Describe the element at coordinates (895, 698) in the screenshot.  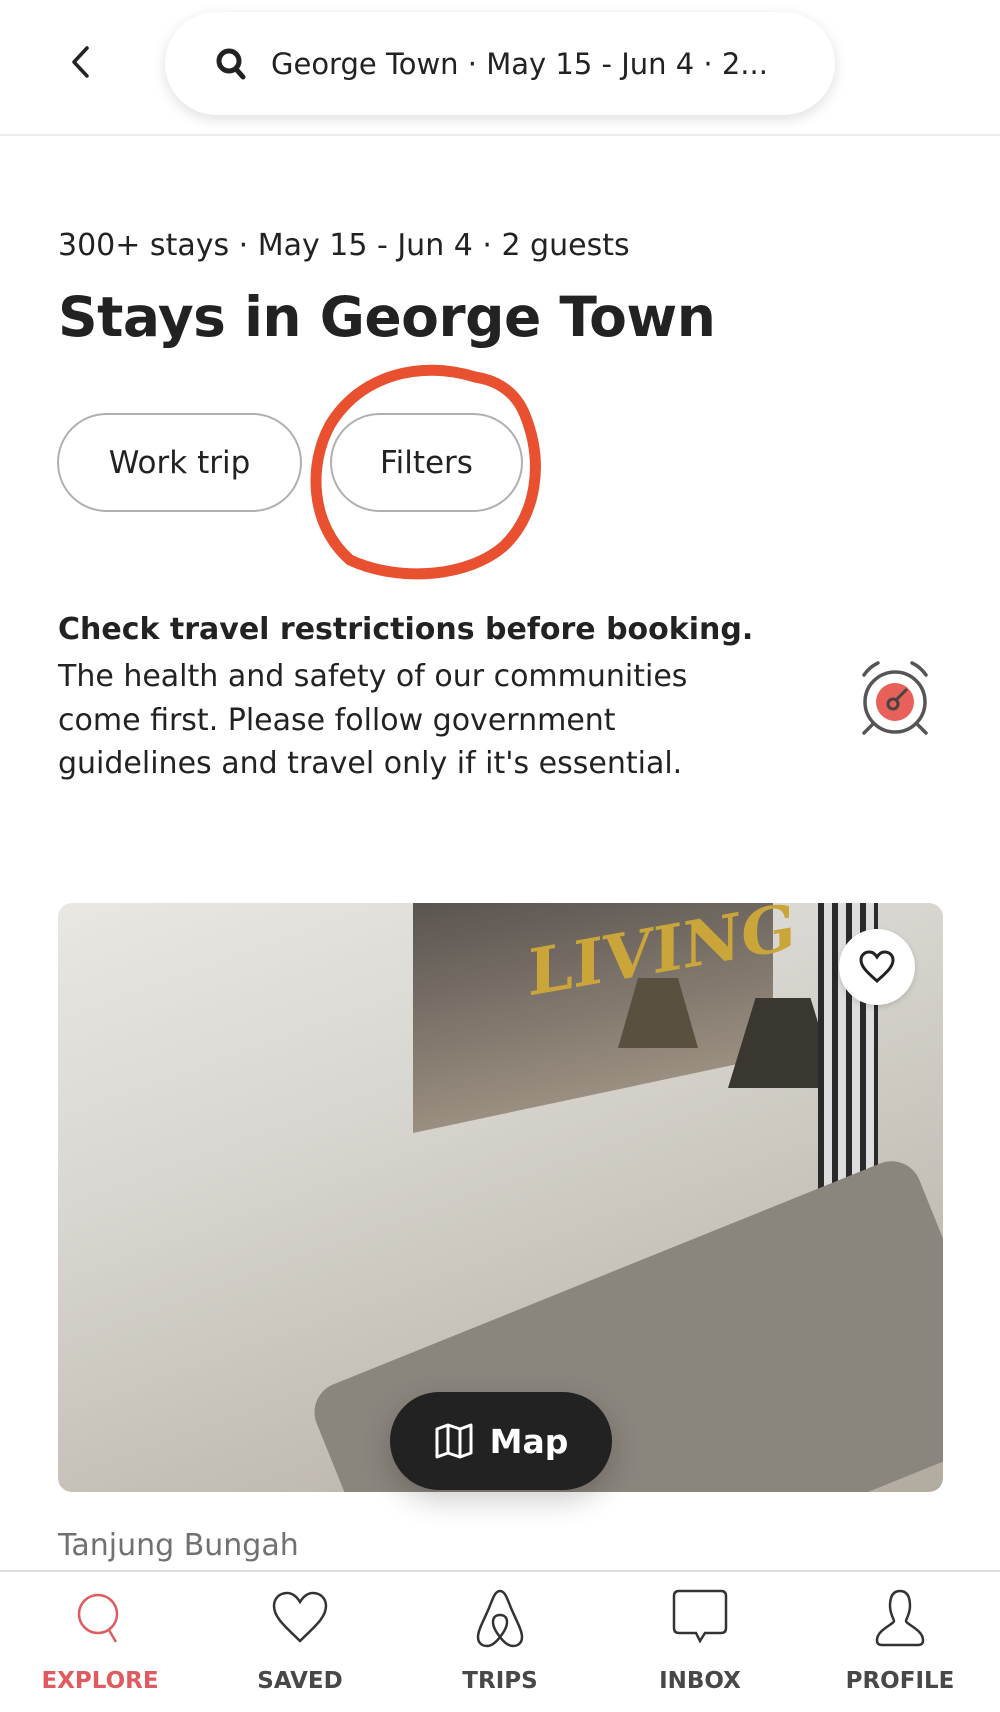
I see `alarm-clock-icon` at that location.